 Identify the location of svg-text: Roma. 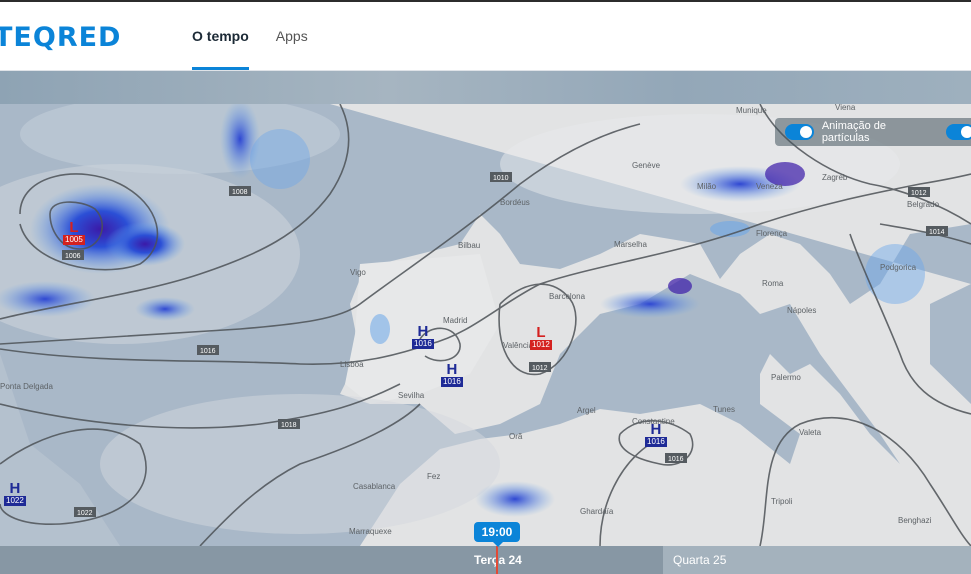
(773, 283).